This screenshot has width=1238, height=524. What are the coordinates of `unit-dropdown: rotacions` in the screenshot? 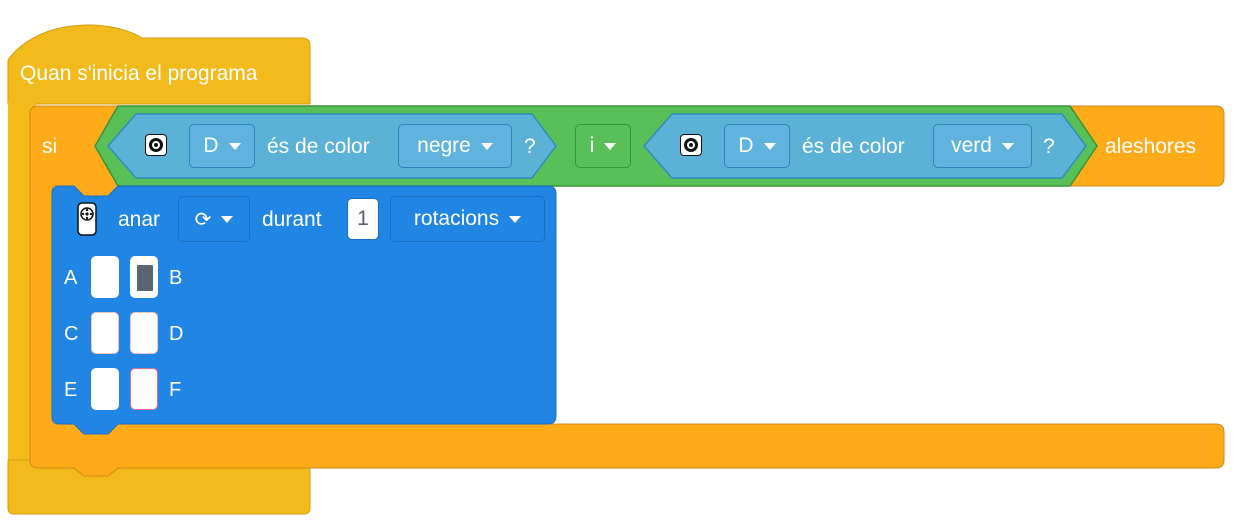 It's located at (467, 219).